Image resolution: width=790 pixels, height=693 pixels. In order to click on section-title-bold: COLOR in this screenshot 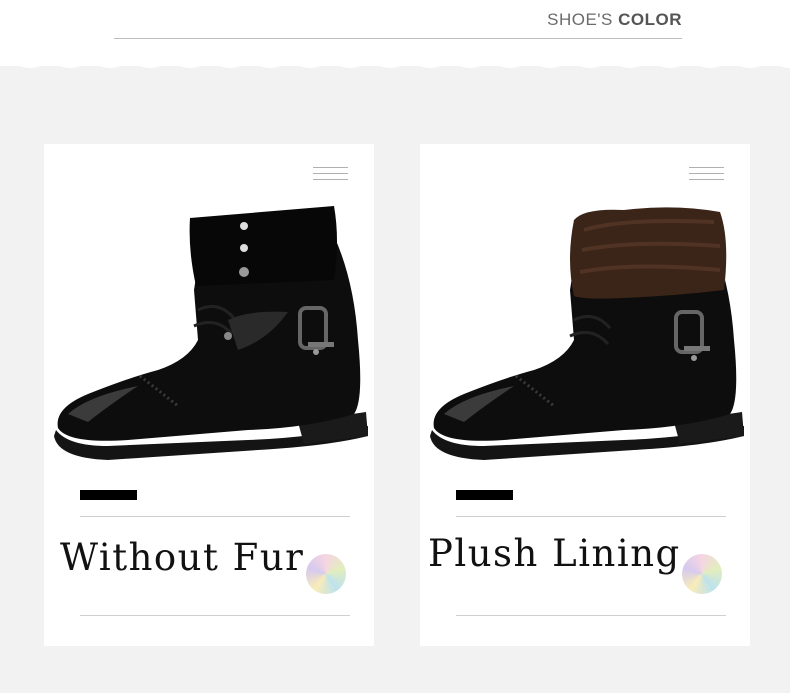, I will do `click(650, 19)`.